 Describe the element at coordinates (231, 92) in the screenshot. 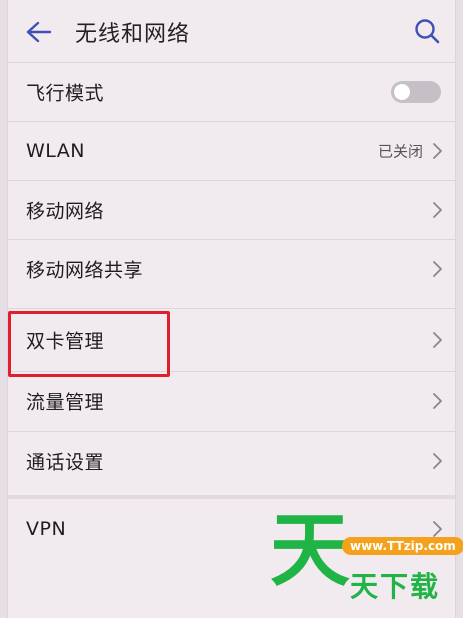

I see `row-airplane-mode: 飞行模式` at that location.